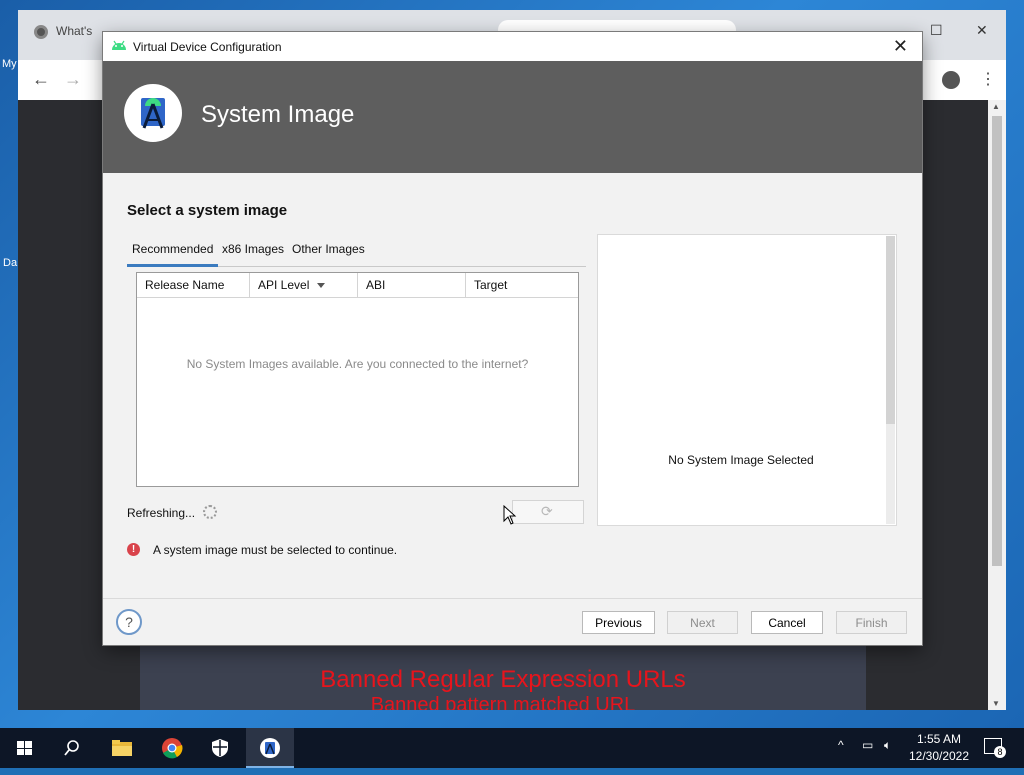 The image size is (1024, 775). What do you see at coordinates (172, 249) in the screenshot?
I see `tab-recommended: Recommended` at bounding box center [172, 249].